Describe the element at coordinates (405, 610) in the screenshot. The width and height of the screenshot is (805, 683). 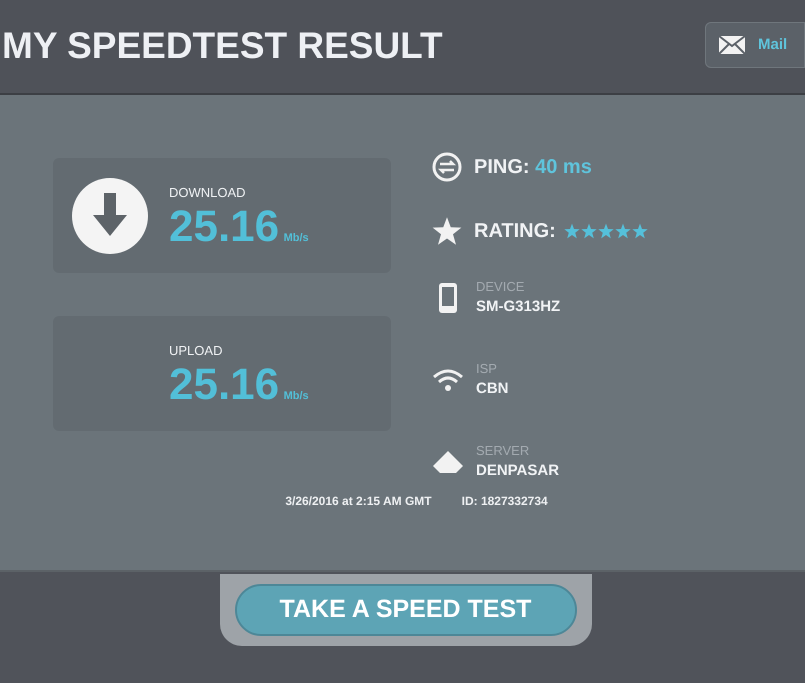
I see `take-speed-test-button: TAKE A SPEED TEST` at that location.